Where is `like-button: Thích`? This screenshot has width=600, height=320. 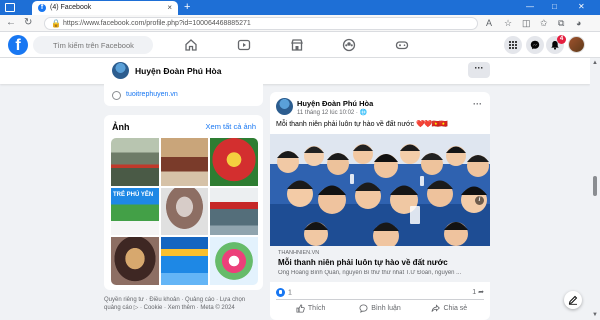 like-button: Thích is located at coordinates (310, 308).